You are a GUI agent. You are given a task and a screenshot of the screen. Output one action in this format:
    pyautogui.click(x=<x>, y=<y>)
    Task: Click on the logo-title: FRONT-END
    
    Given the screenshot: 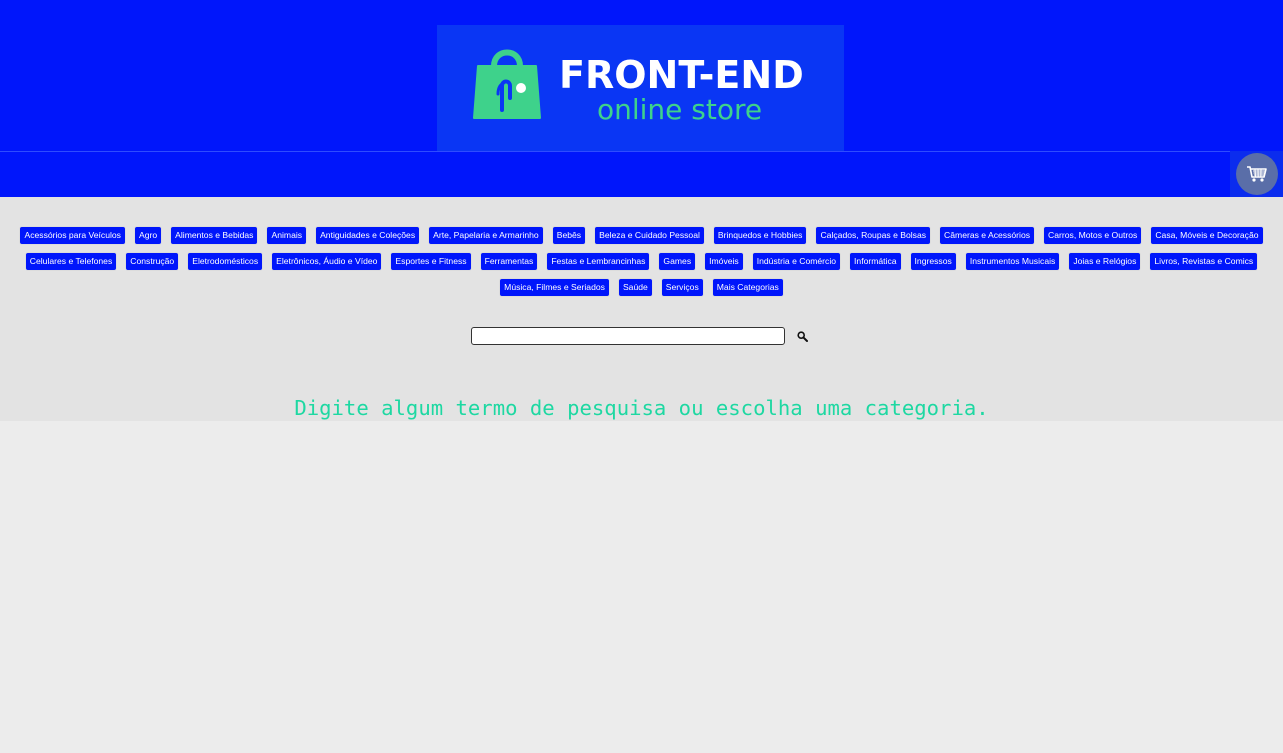 What is the action you would take?
    pyautogui.click(x=681, y=75)
    